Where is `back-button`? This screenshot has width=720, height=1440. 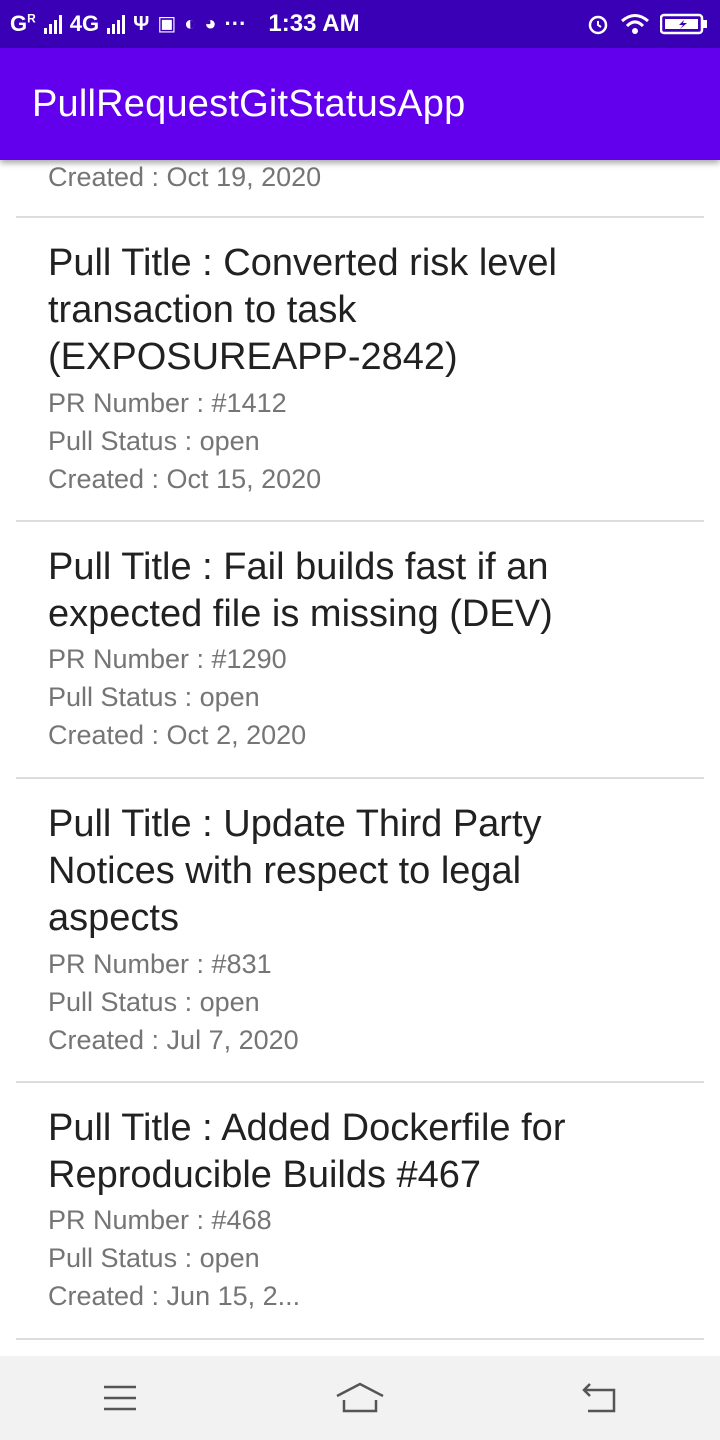 back-button is located at coordinates (600, 1398).